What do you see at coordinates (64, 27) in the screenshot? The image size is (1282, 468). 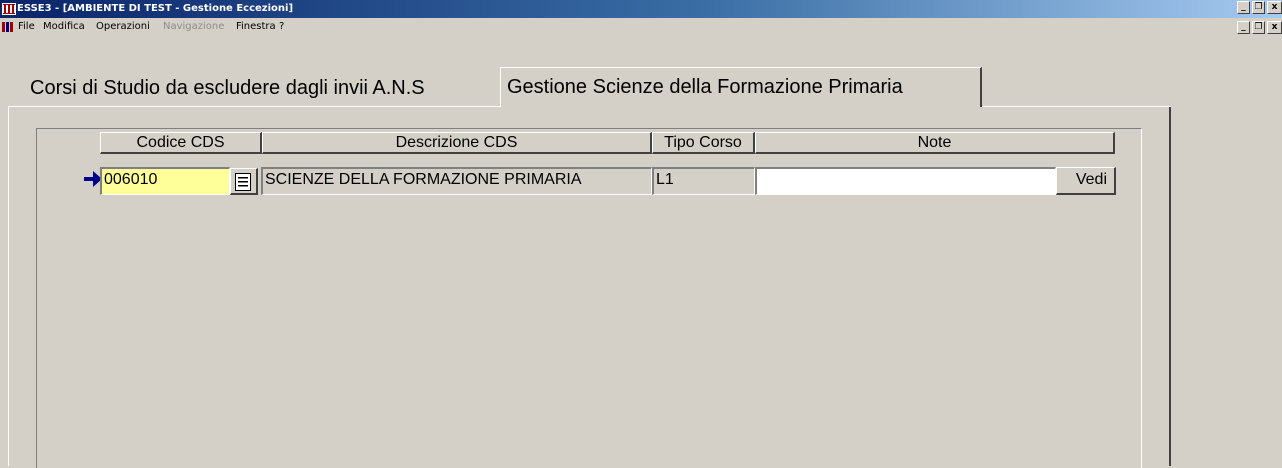 I see `menu-modifica: Modifica` at bounding box center [64, 27].